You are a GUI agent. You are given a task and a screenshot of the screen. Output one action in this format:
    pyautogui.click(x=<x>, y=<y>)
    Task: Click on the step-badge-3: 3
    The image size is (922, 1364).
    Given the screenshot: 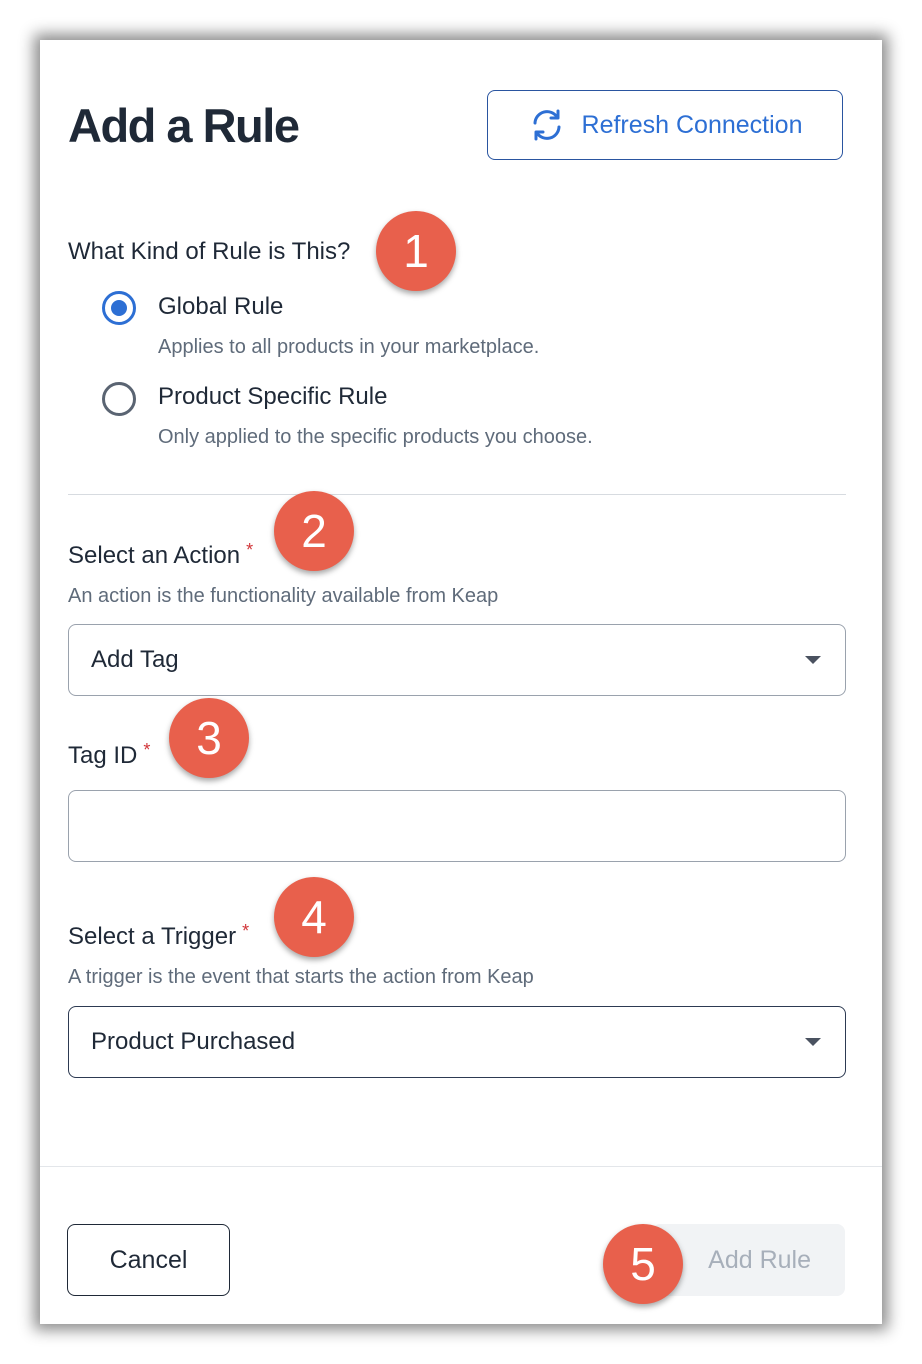 What is the action you would take?
    pyautogui.click(x=209, y=738)
    